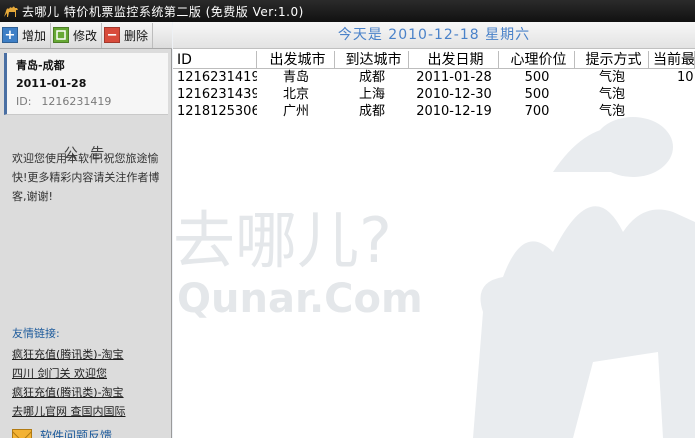 Image resolution: width=695 pixels, height=438 pixels. Describe the element at coordinates (112, 35) in the screenshot. I see `minus-icon: −` at that location.